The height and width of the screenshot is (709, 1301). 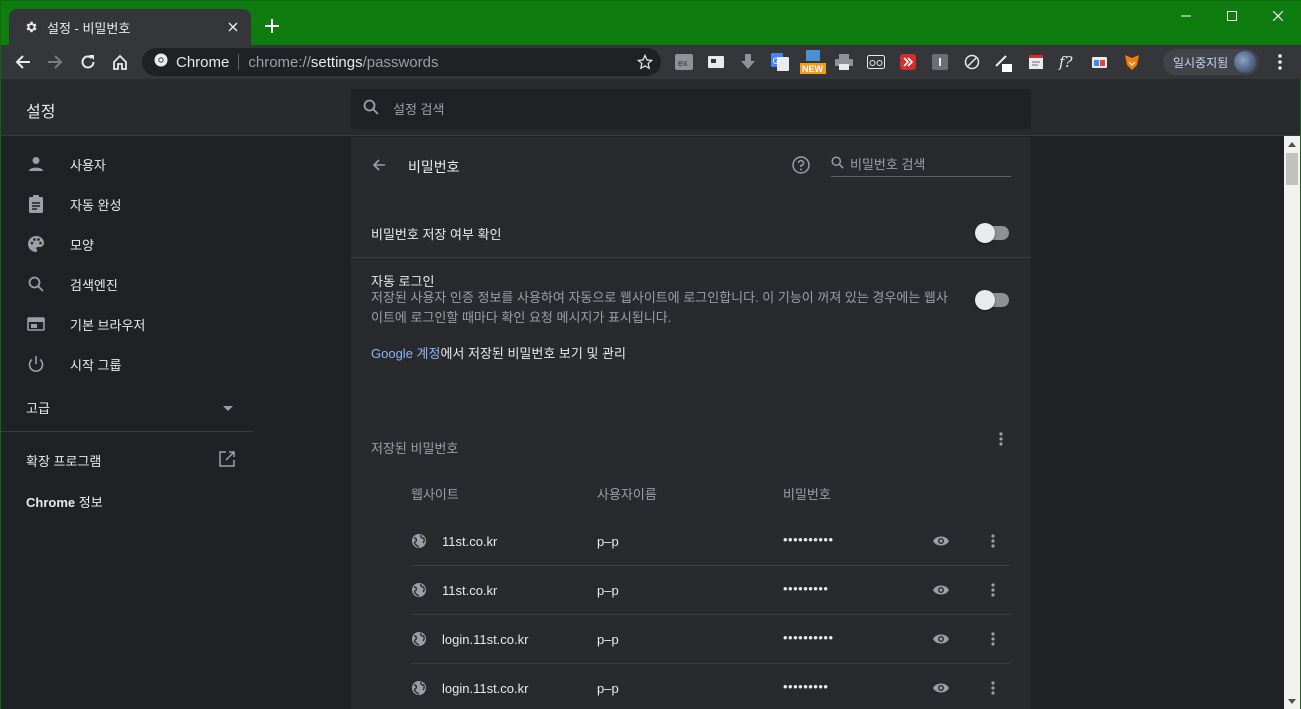 What do you see at coordinates (127, 408) in the screenshot?
I see `sidebar-advanced: 고급` at bounding box center [127, 408].